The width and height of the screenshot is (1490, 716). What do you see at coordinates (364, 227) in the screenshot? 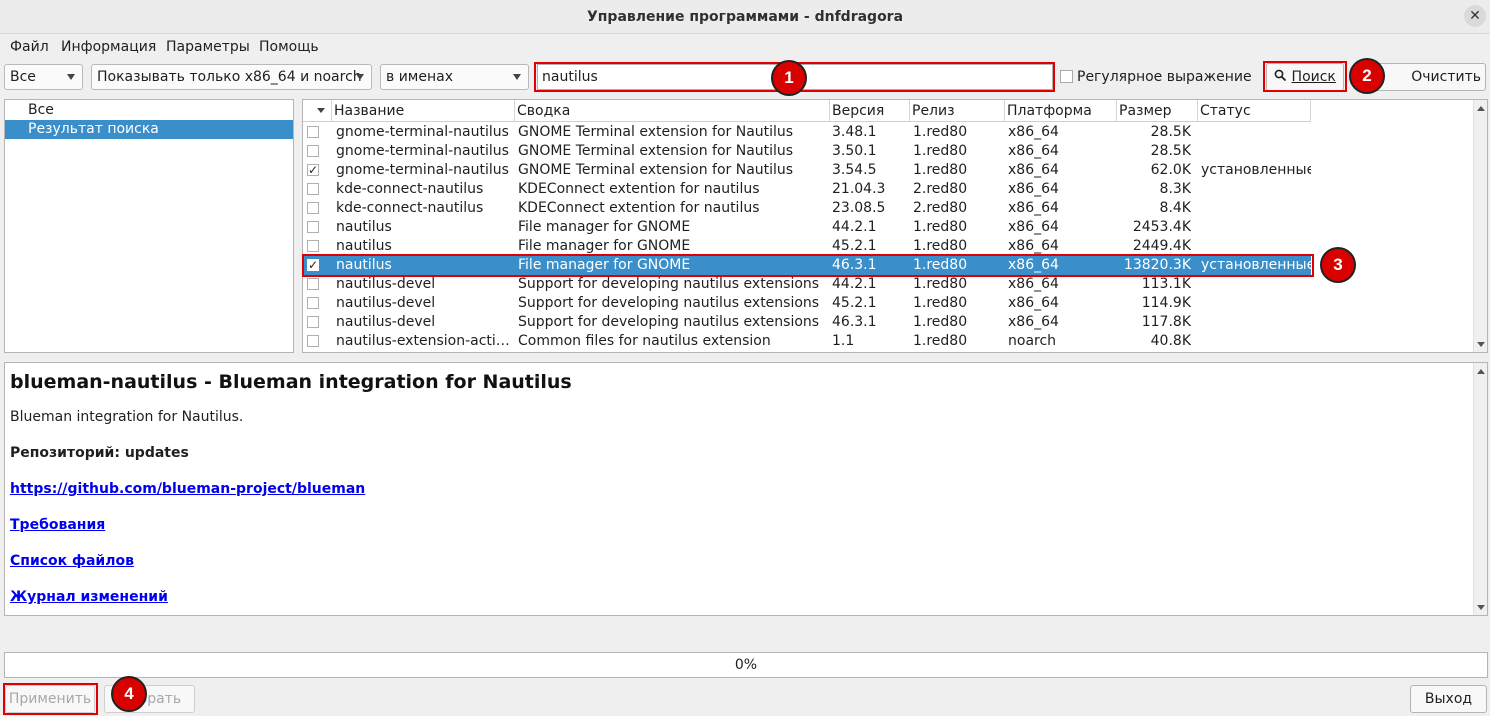
I see `cell-name: nautilus` at bounding box center [364, 227].